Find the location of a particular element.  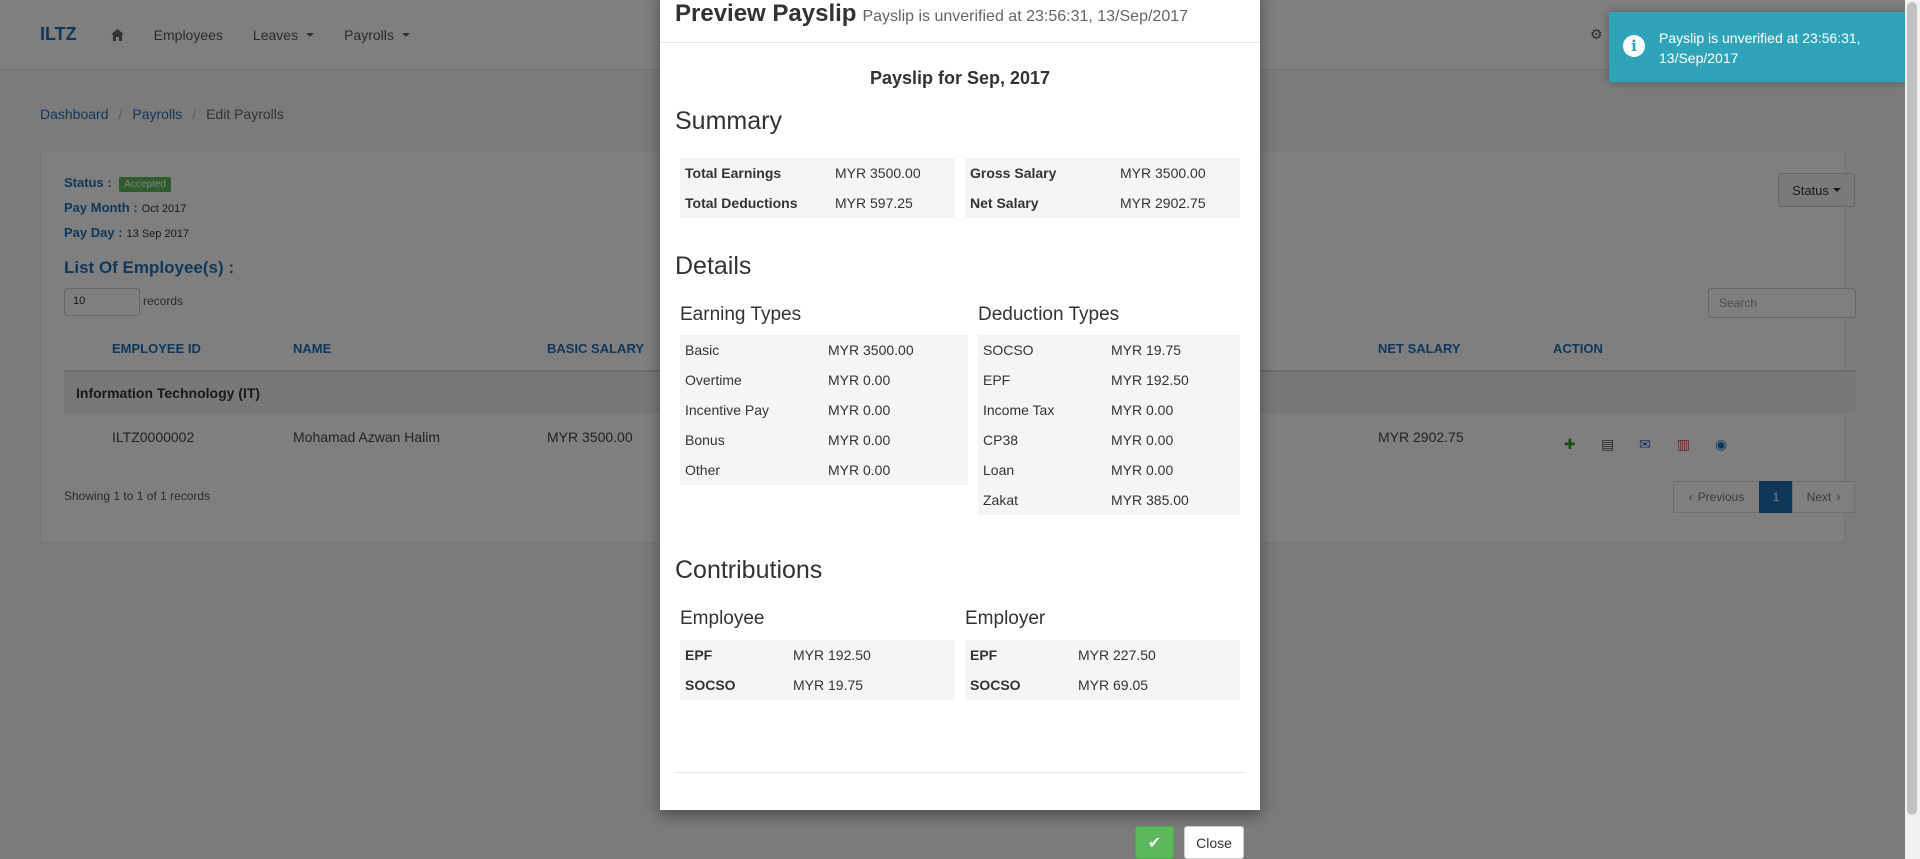

modal-header-divider is located at coordinates (960, 42).